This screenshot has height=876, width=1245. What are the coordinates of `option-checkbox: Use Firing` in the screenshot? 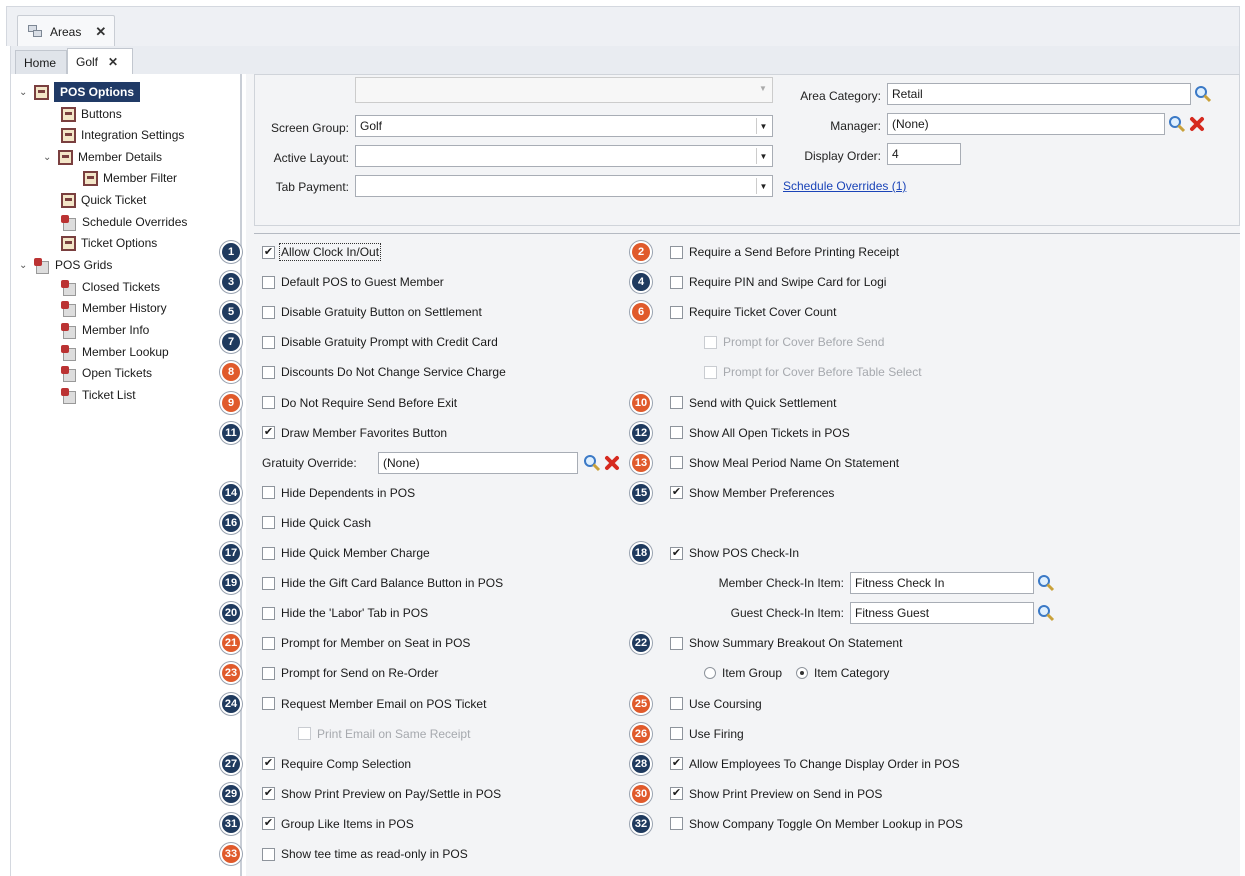 It's located at (707, 734).